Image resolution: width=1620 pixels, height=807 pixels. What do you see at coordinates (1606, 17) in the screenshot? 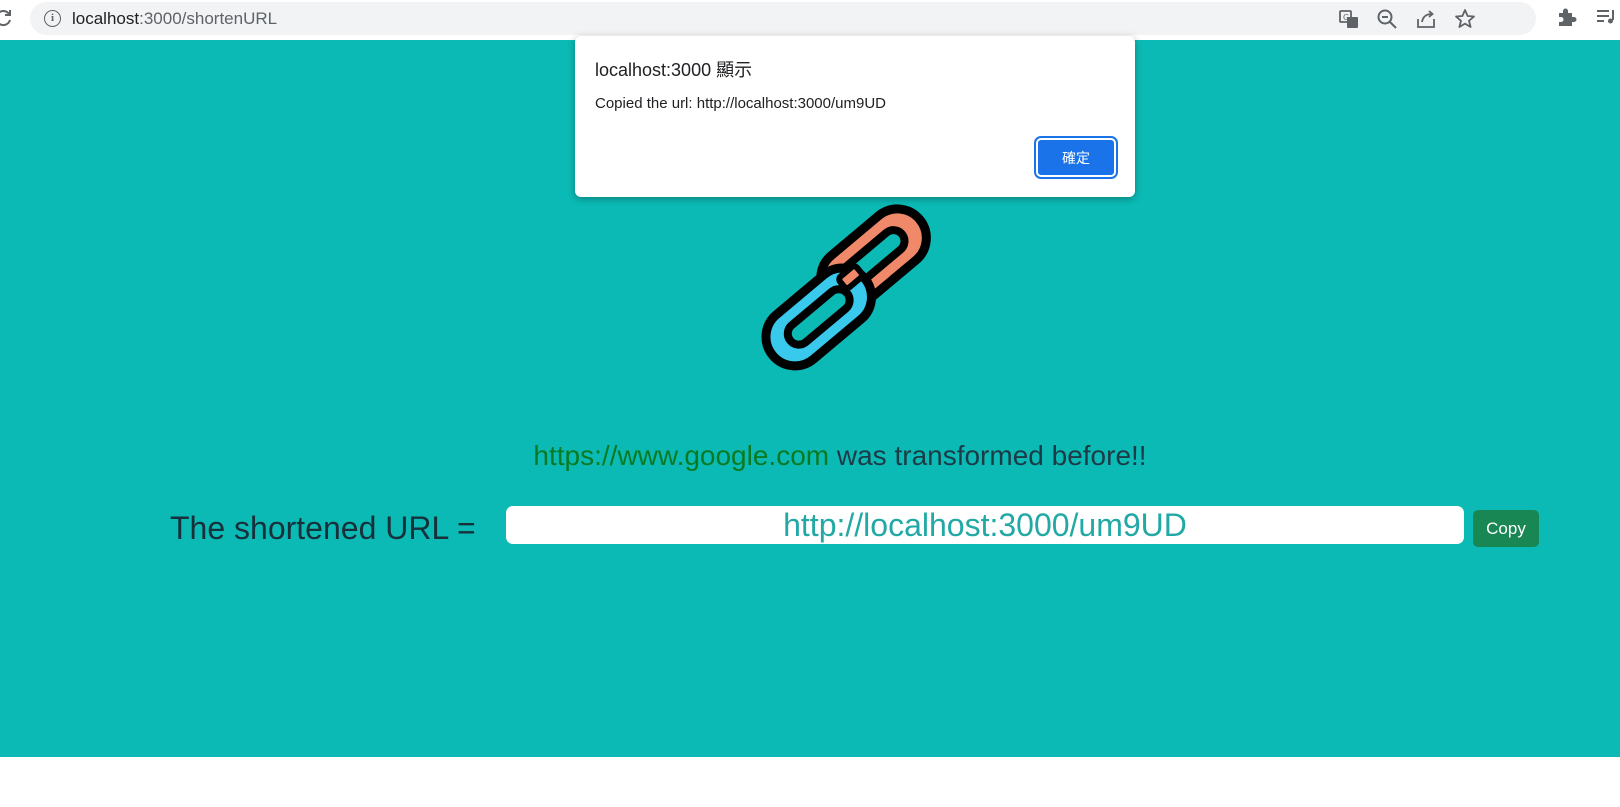
I see `reading-list-icon` at bounding box center [1606, 17].